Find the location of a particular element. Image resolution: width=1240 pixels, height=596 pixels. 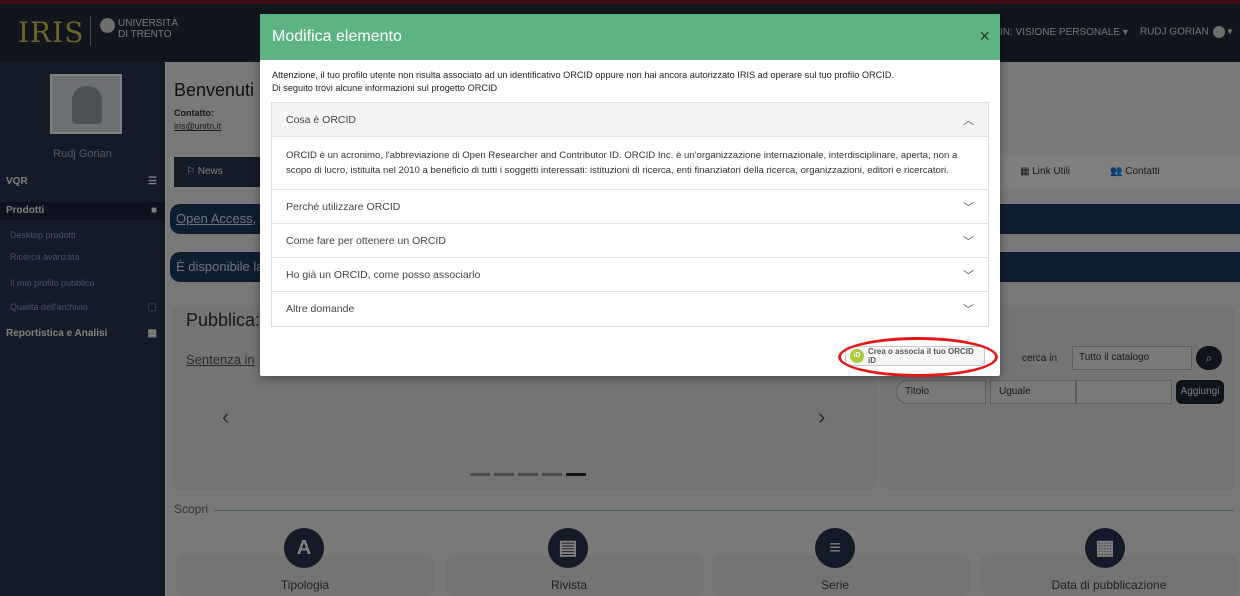

accordion-header-perche-orcid: Perché utilizzare ORCID ﹀ is located at coordinates (630, 207).